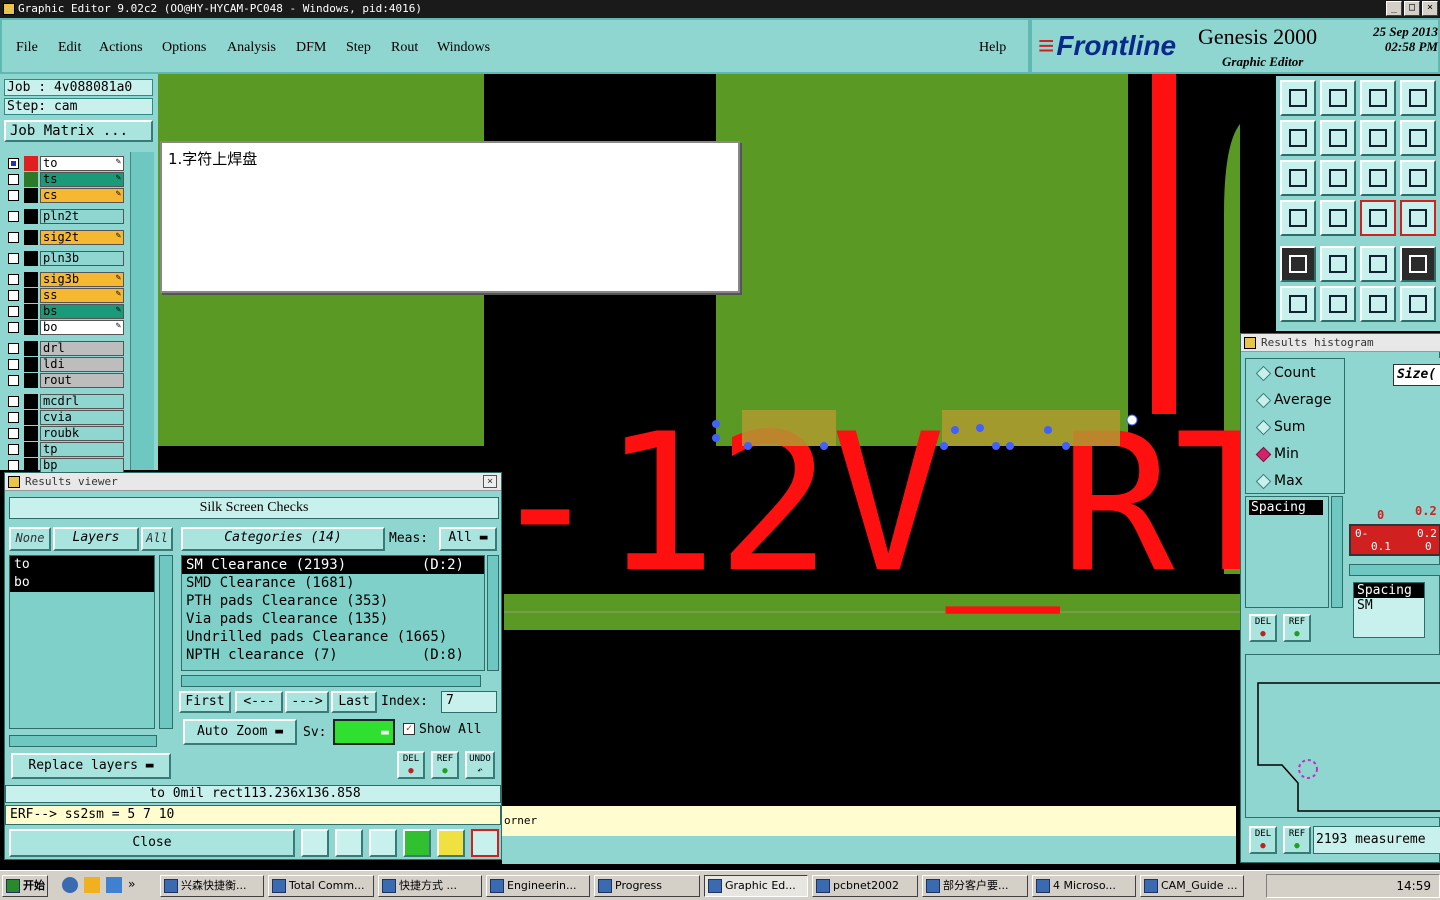 The height and width of the screenshot is (900, 1440). What do you see at coordinates (1378, 218) in the screenshot?
I see `snap-red-icon` at bounding box center [1378, 218].